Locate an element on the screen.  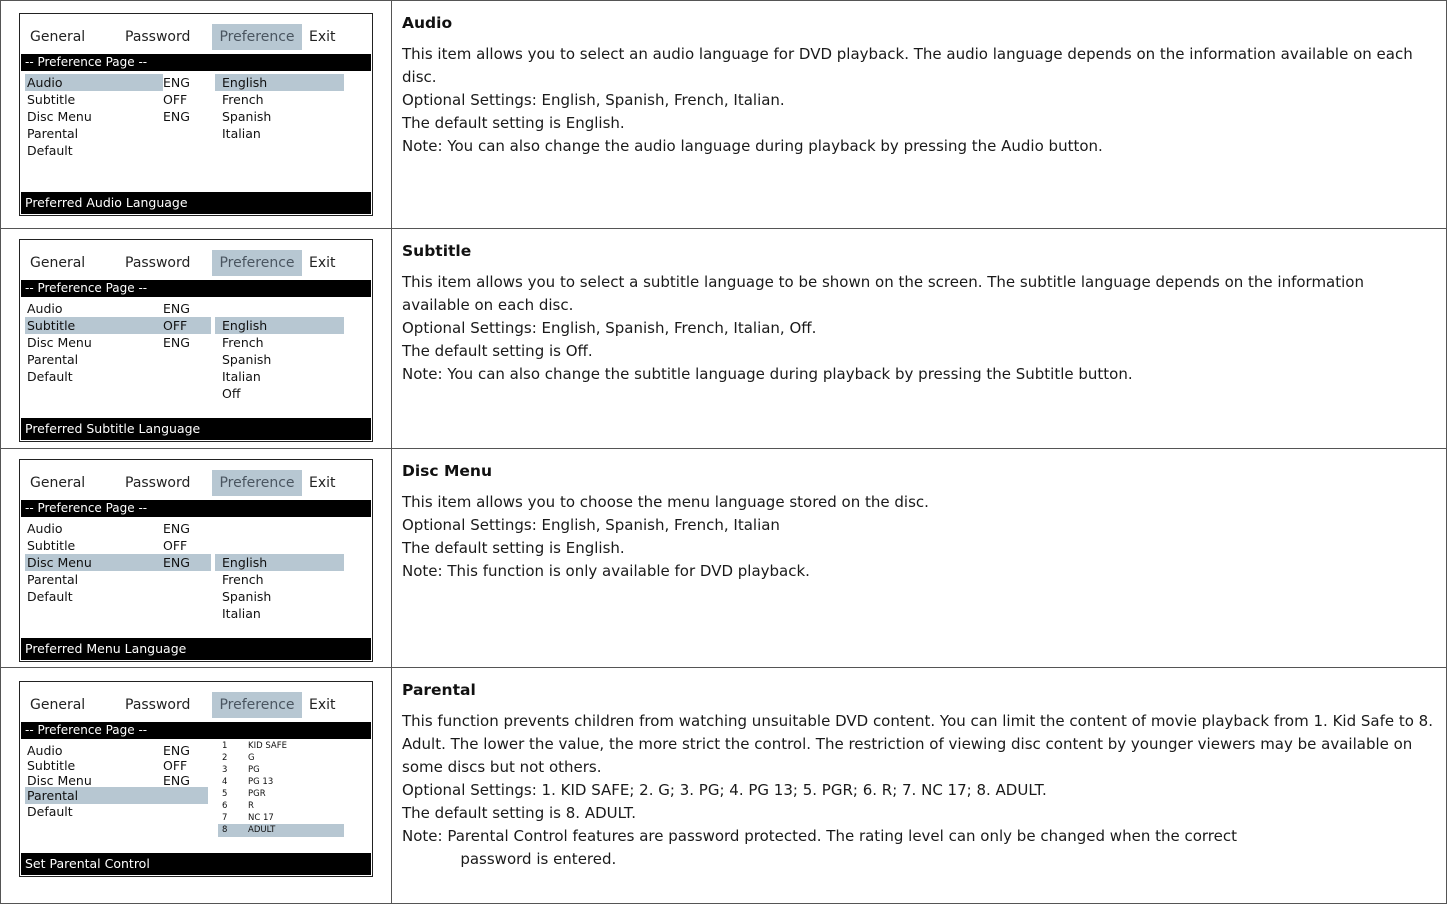
default-setting-text: The default setting is 8. ADULT. is located at coordinates (519, 813).